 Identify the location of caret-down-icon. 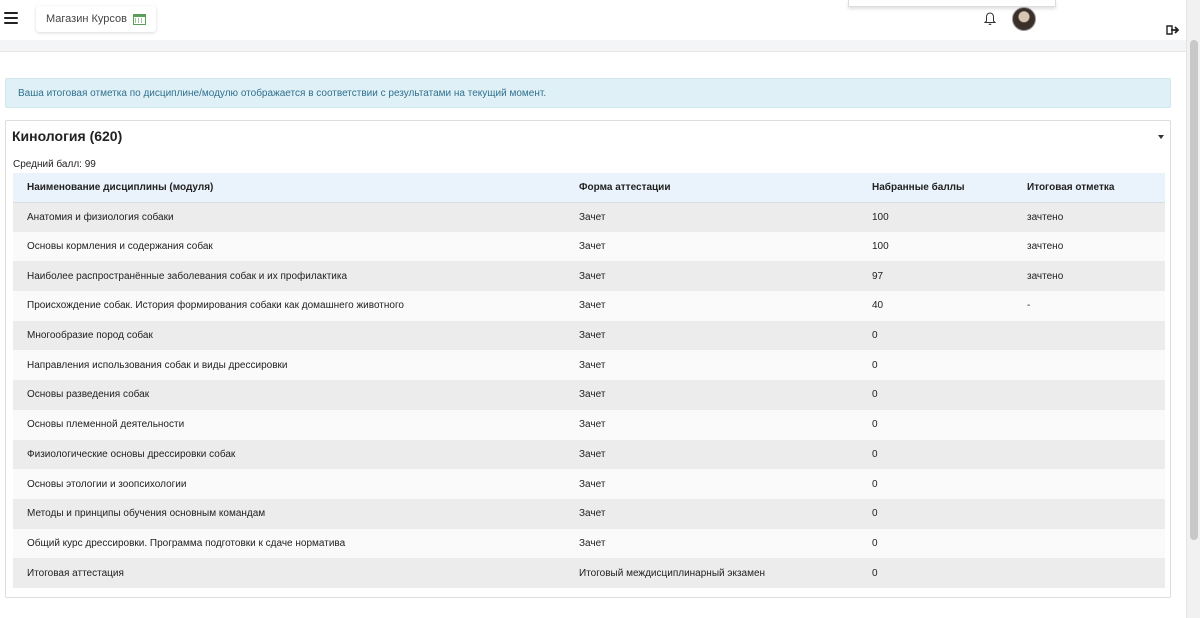
(1161, 137).